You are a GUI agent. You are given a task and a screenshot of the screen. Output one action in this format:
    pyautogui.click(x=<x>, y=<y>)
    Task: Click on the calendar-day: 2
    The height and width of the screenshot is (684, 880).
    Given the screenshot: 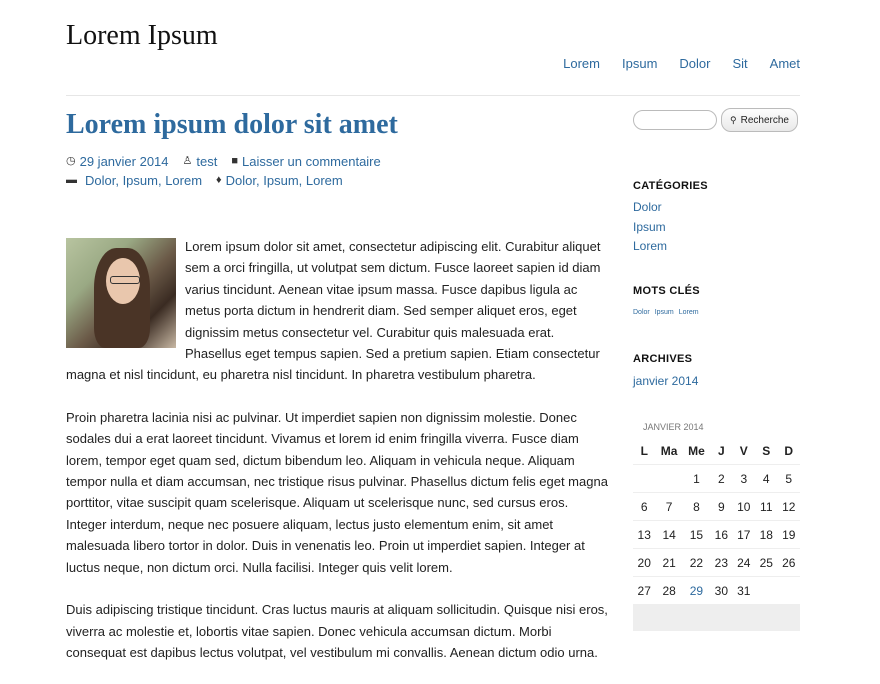 What is the action you would take?
    pyautogui.click(x=721, y=478)
    